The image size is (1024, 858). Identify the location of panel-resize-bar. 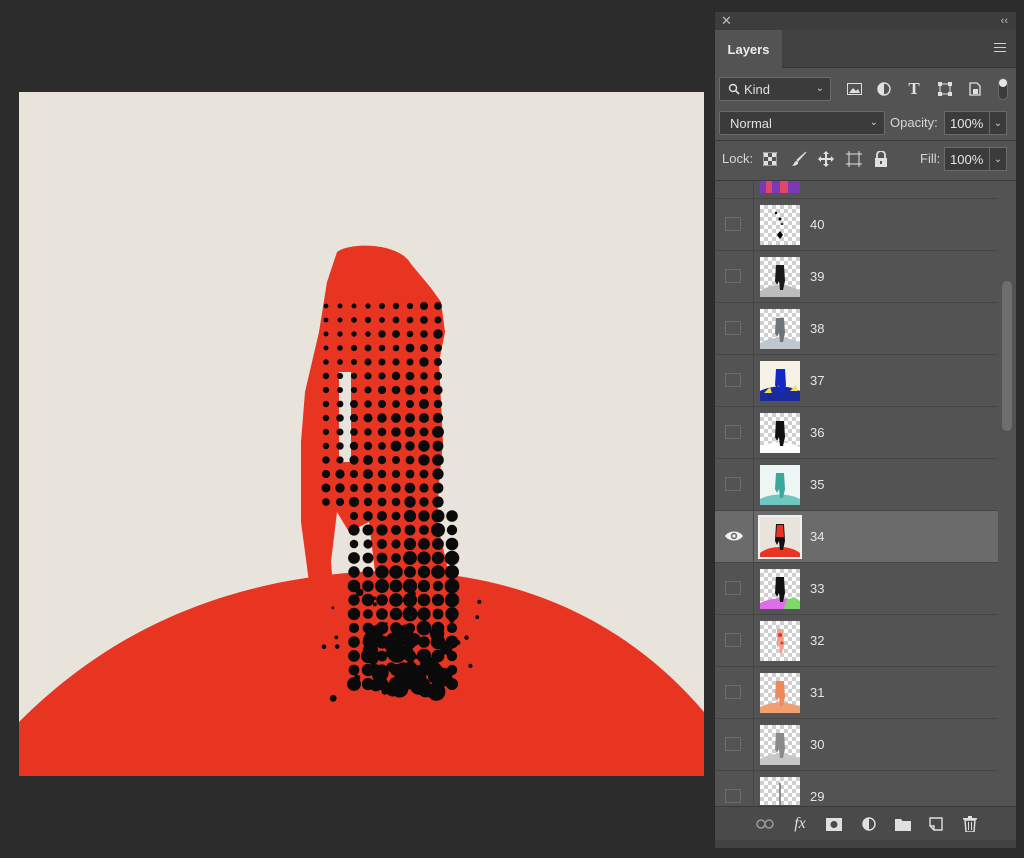
(865, 844).